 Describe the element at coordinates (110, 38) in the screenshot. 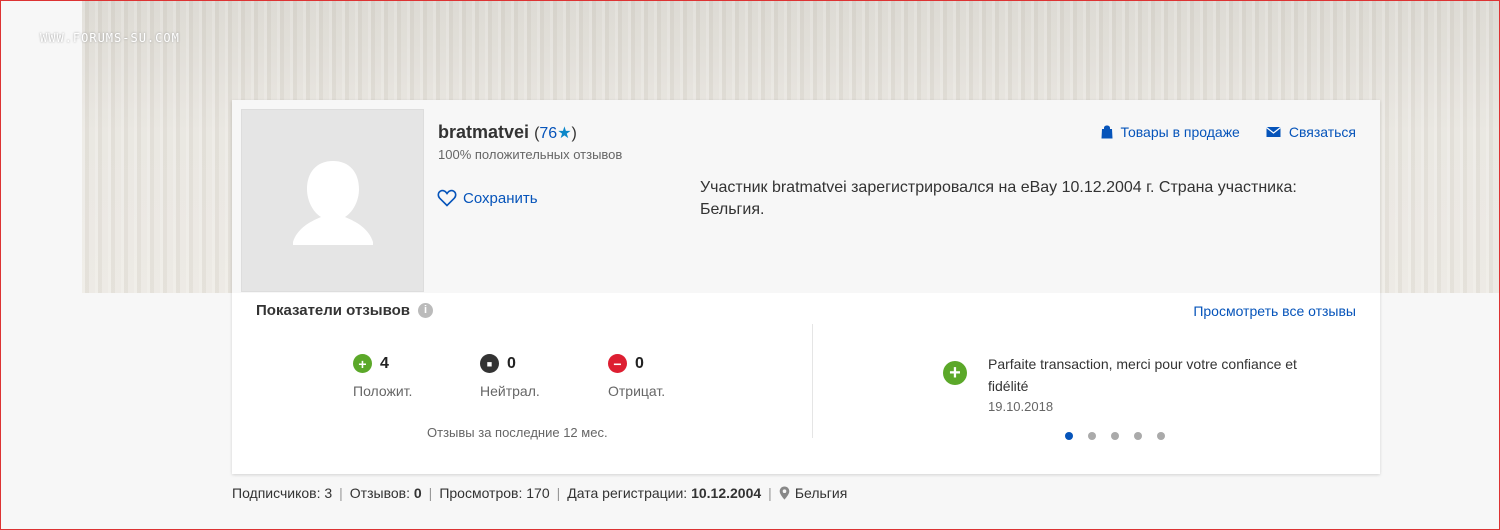

I see `watermark: WWW.FORUMS-SU.COM` at that location.